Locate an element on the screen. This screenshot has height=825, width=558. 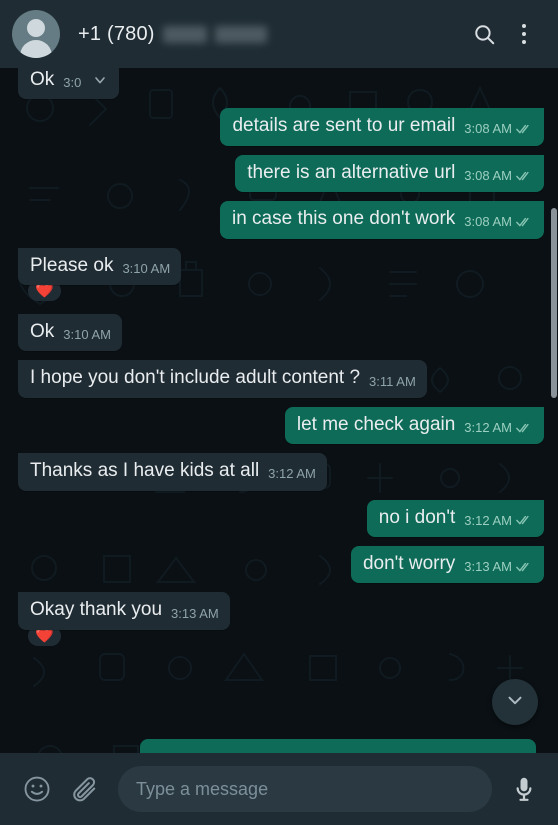
message-row: details are sent to ur email 3:08 AM is located at coordinates (281, 127).